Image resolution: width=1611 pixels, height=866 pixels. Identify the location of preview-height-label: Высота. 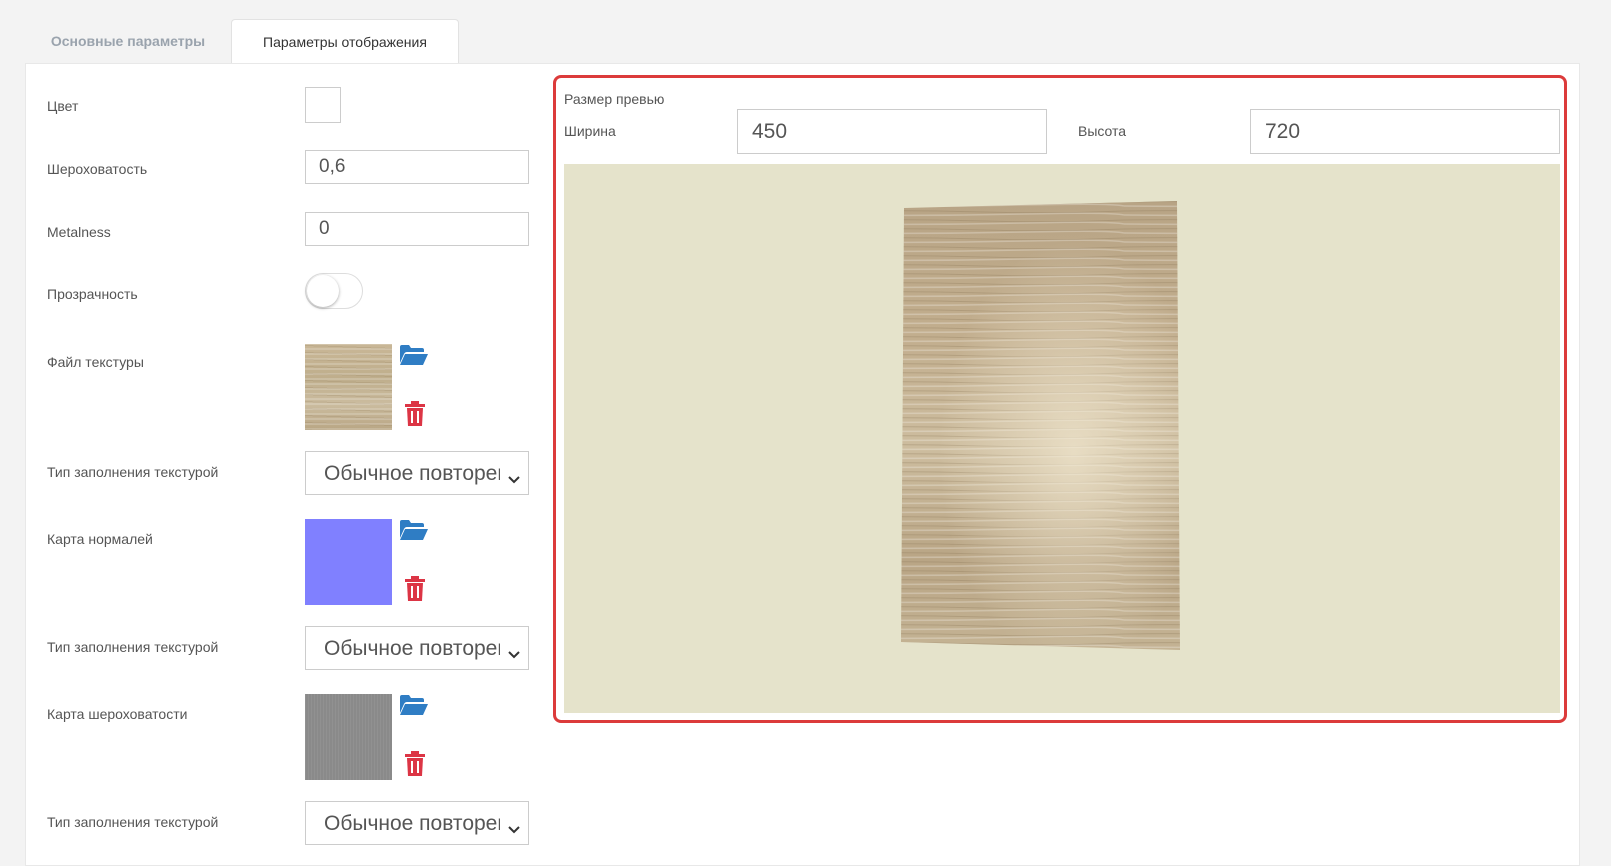
(1102, 131).